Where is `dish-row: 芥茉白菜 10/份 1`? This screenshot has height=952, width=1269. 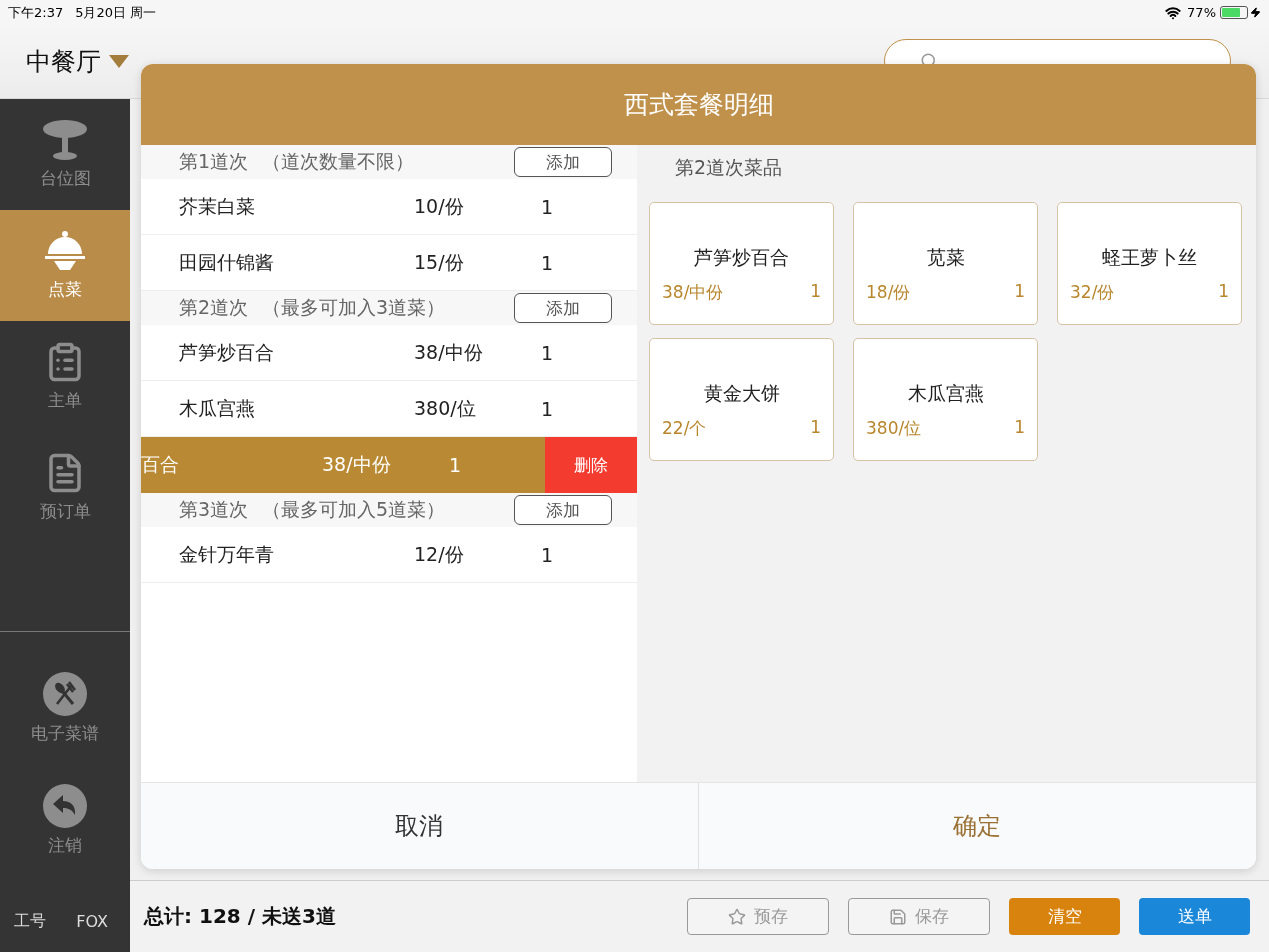
dish-row: 芥茉白菜 10/份 1 is located at coordinates (389, 207).